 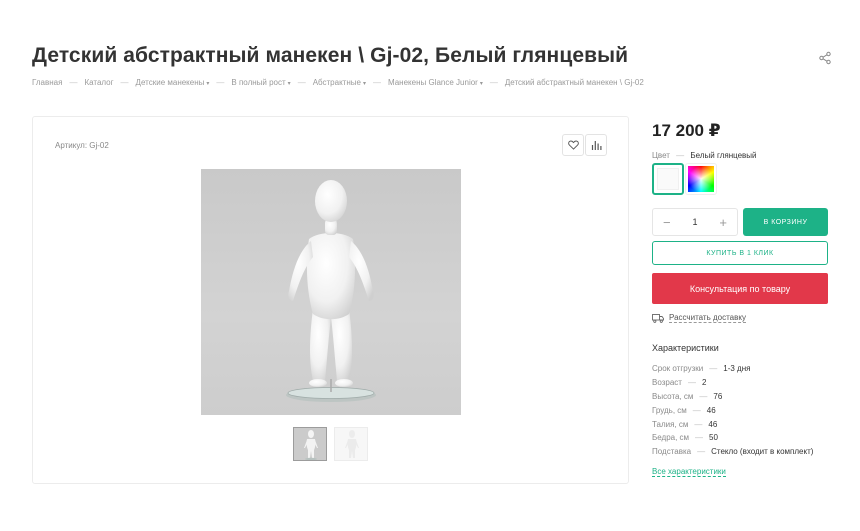 I want to click on breadcrumb-item-label: Абстрактные, so click(x=336, y=82).